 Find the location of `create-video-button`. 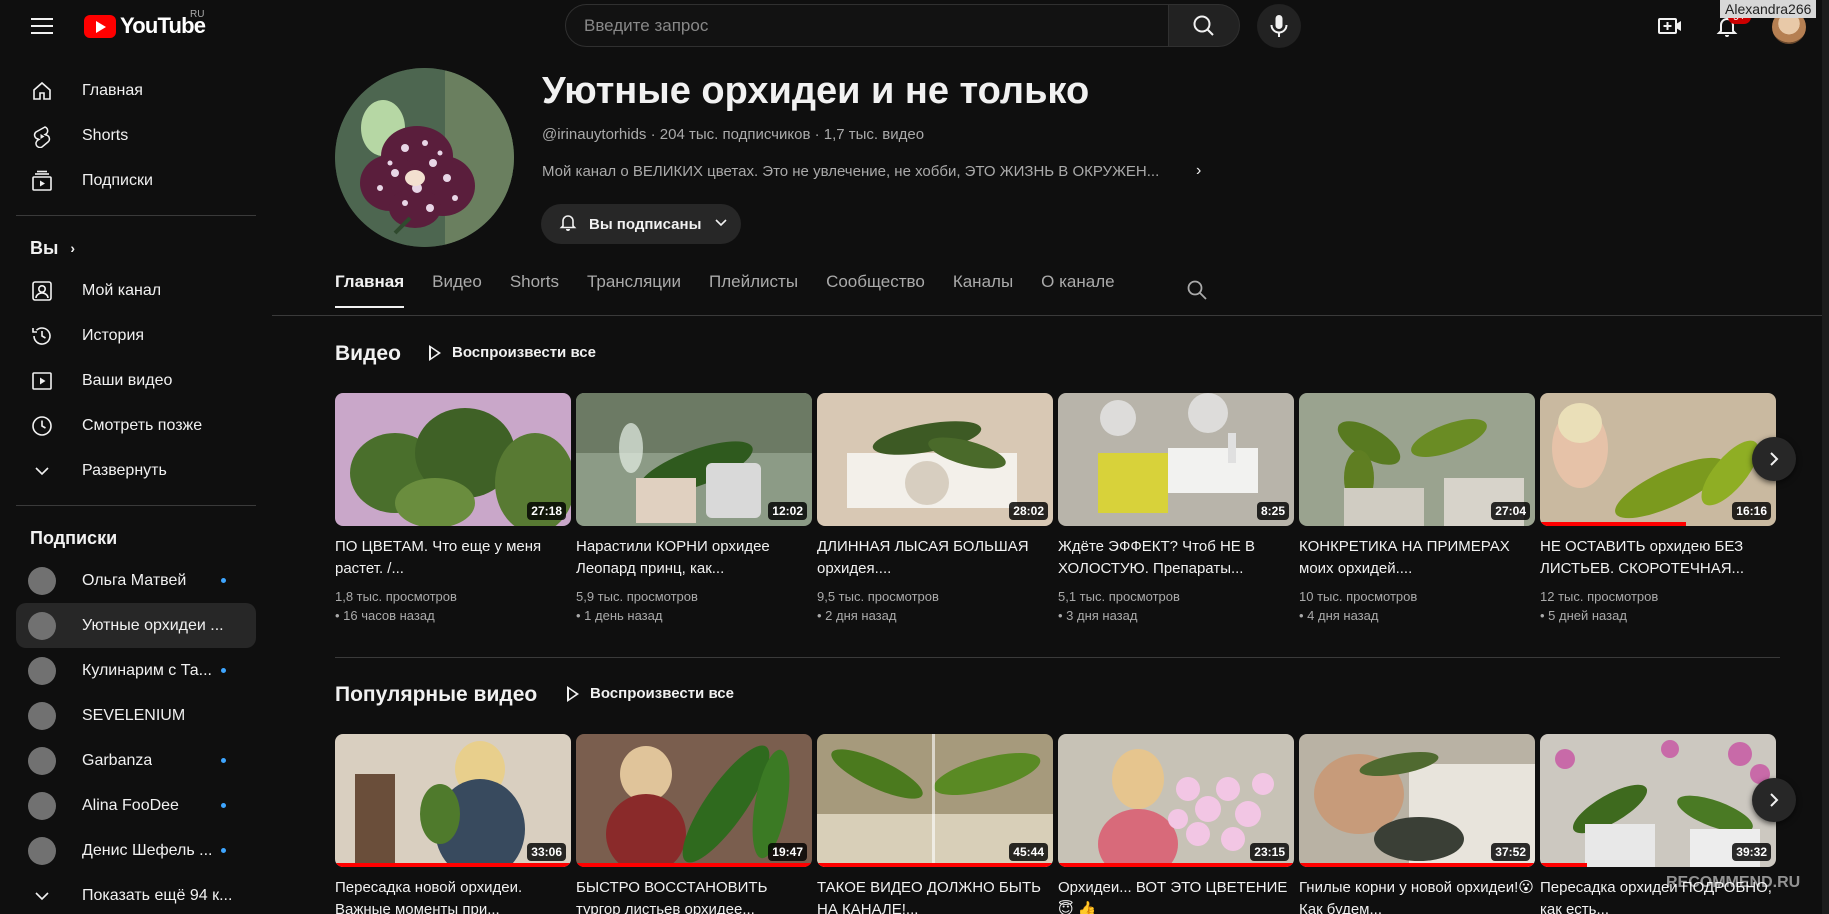

create-video-button is located at coordinates (1670, 26).